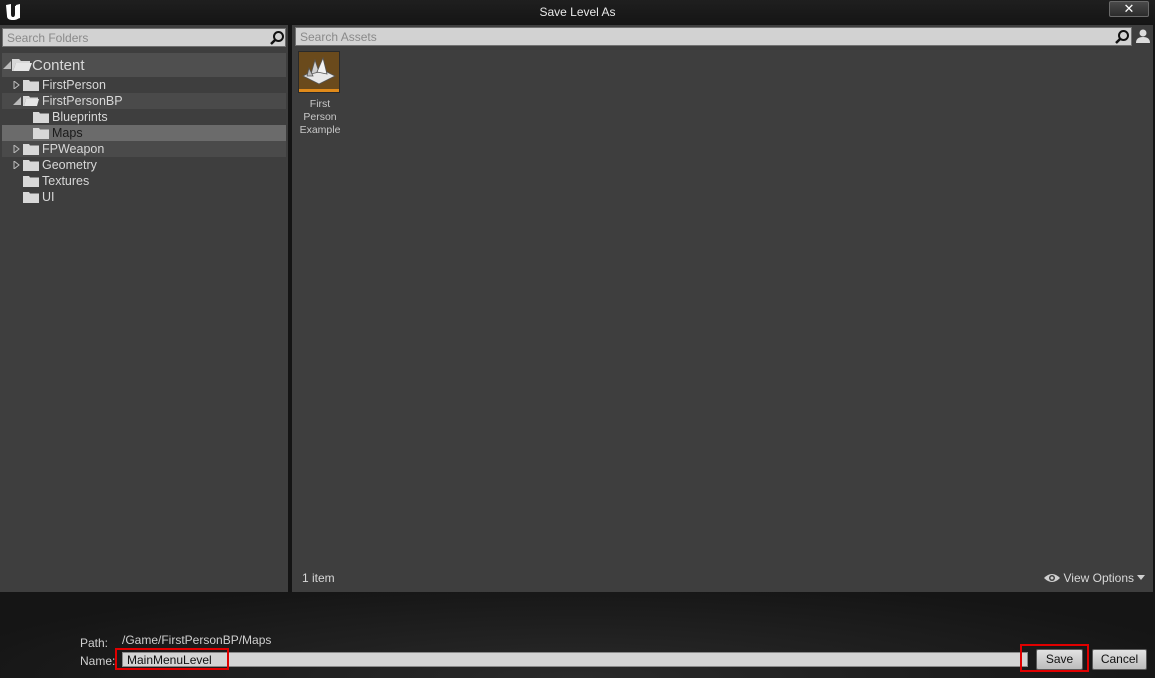  What do you see at coordinates (1059, 659) in the screenshot?
I see `save-button: Save` at bounding box center [1059, 659].